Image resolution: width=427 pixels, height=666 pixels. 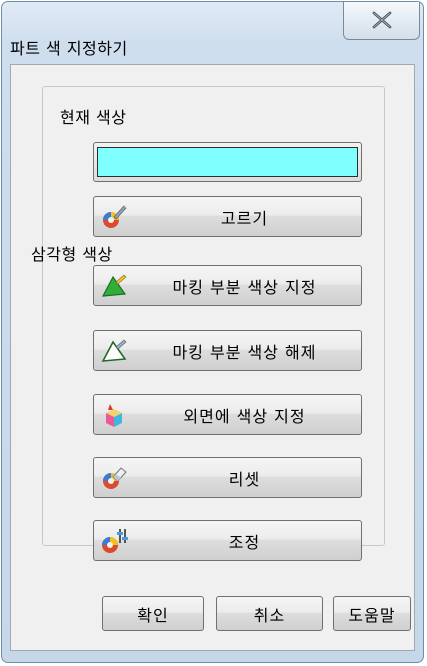 What do you see at coordinates (244, 287) in the screenshot?
I see `mark-set-color-label: 마킹 부분 색상 지정` at bounding box center [244, 287].